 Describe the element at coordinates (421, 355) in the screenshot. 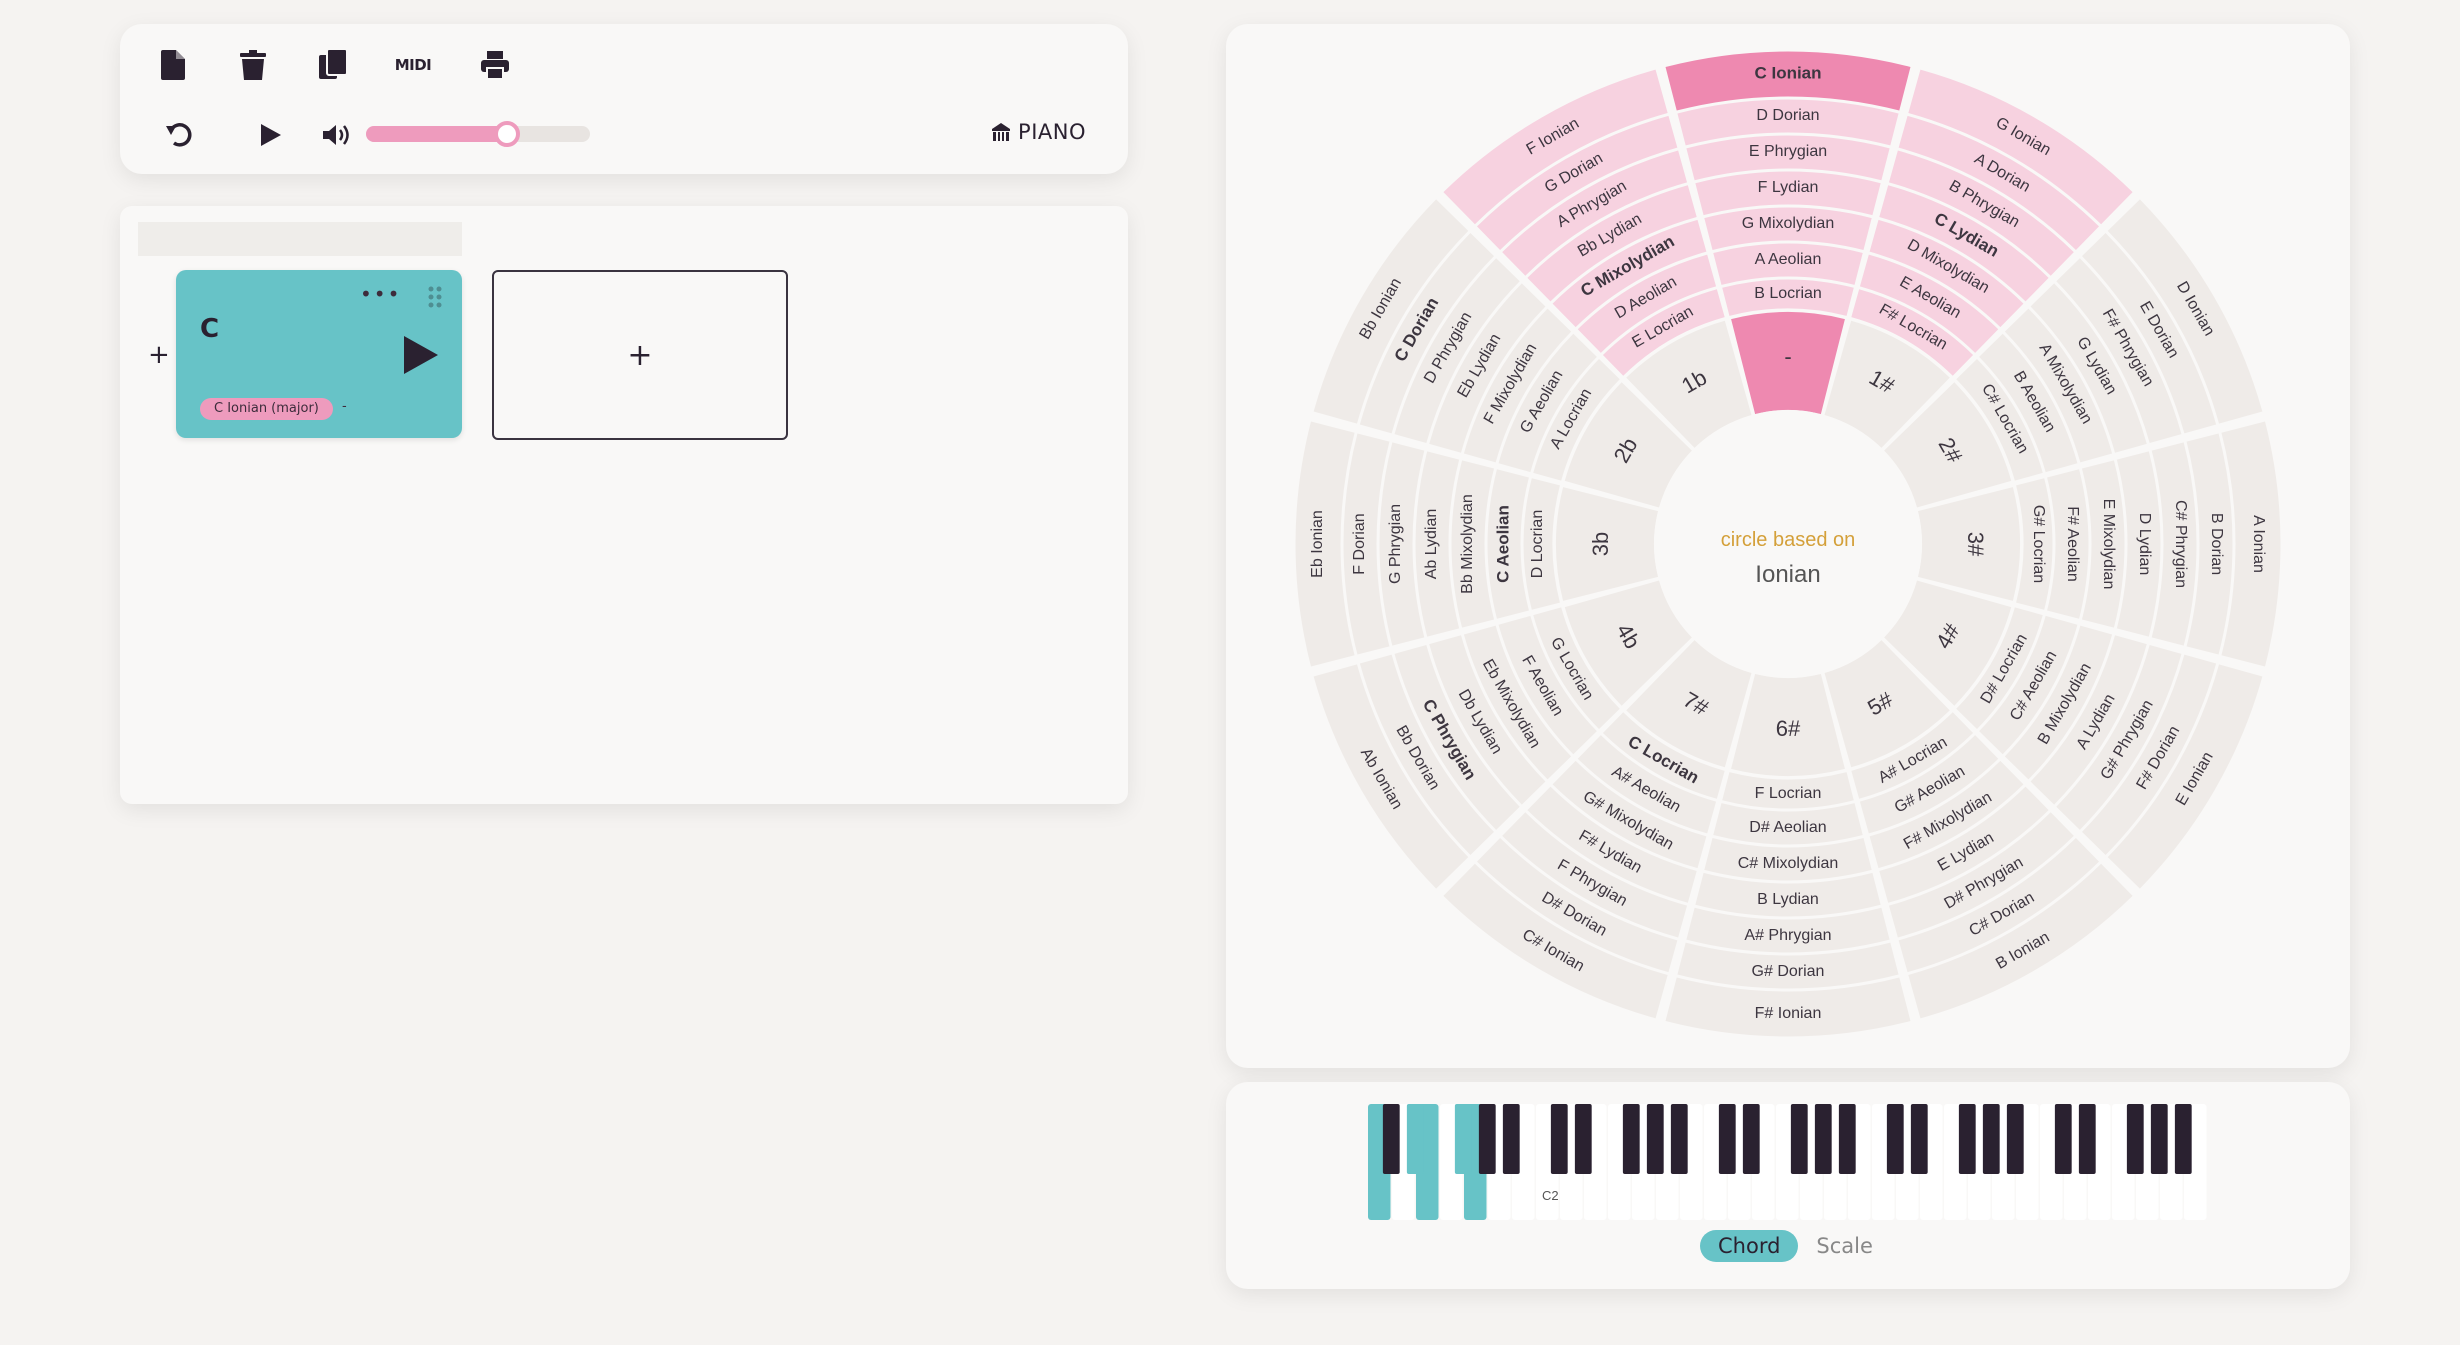

I see `play-chord-icon` at that location.